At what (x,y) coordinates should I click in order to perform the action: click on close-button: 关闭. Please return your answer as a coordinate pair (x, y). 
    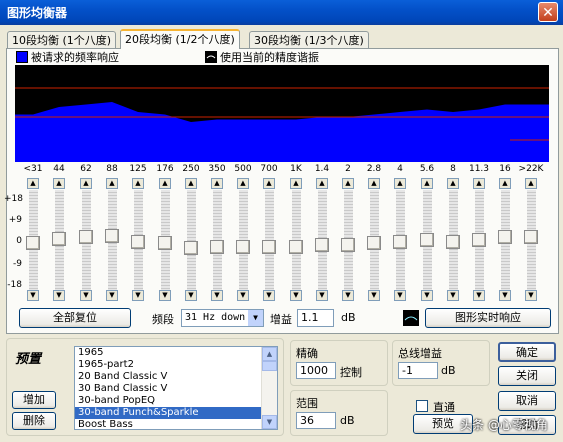
    Looking at the image, I should click on (527, 376).